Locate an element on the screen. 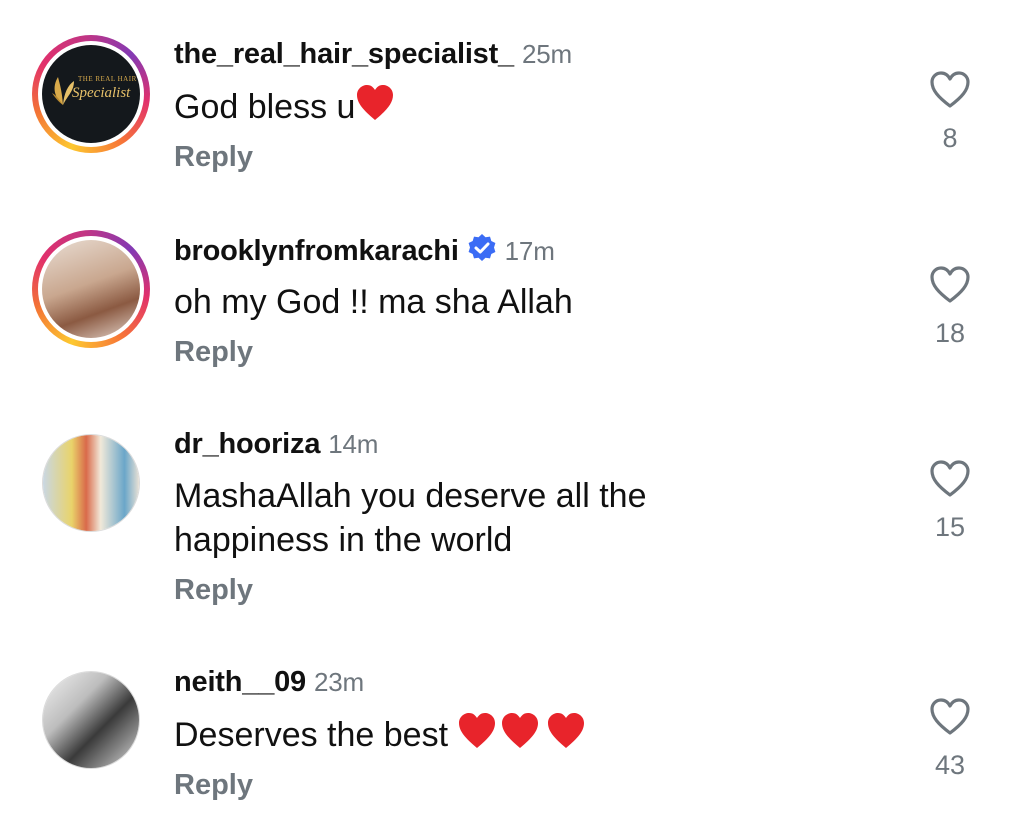  logo-text: THE REAL HAIR is located at coordinates (107, 79).